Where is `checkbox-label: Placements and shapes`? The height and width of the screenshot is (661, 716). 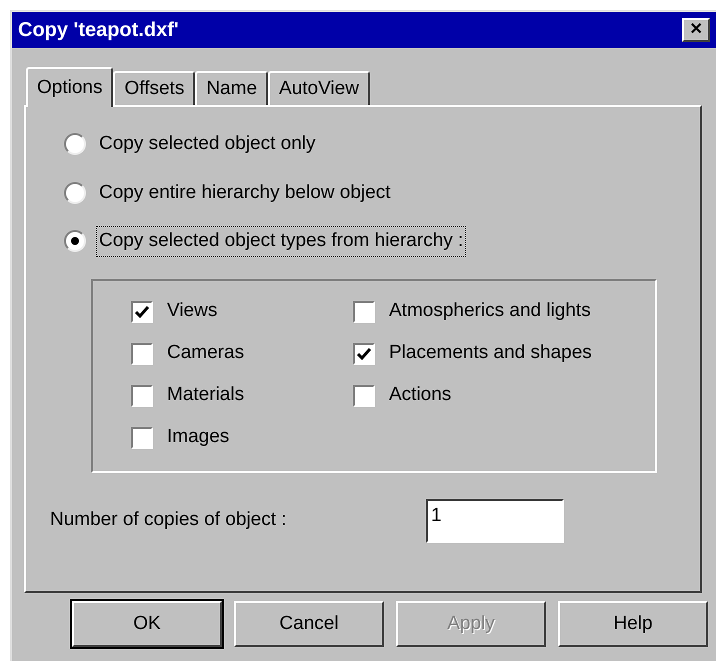 checkbox-label: Placements and shapes is located at coordinates (490, 353).